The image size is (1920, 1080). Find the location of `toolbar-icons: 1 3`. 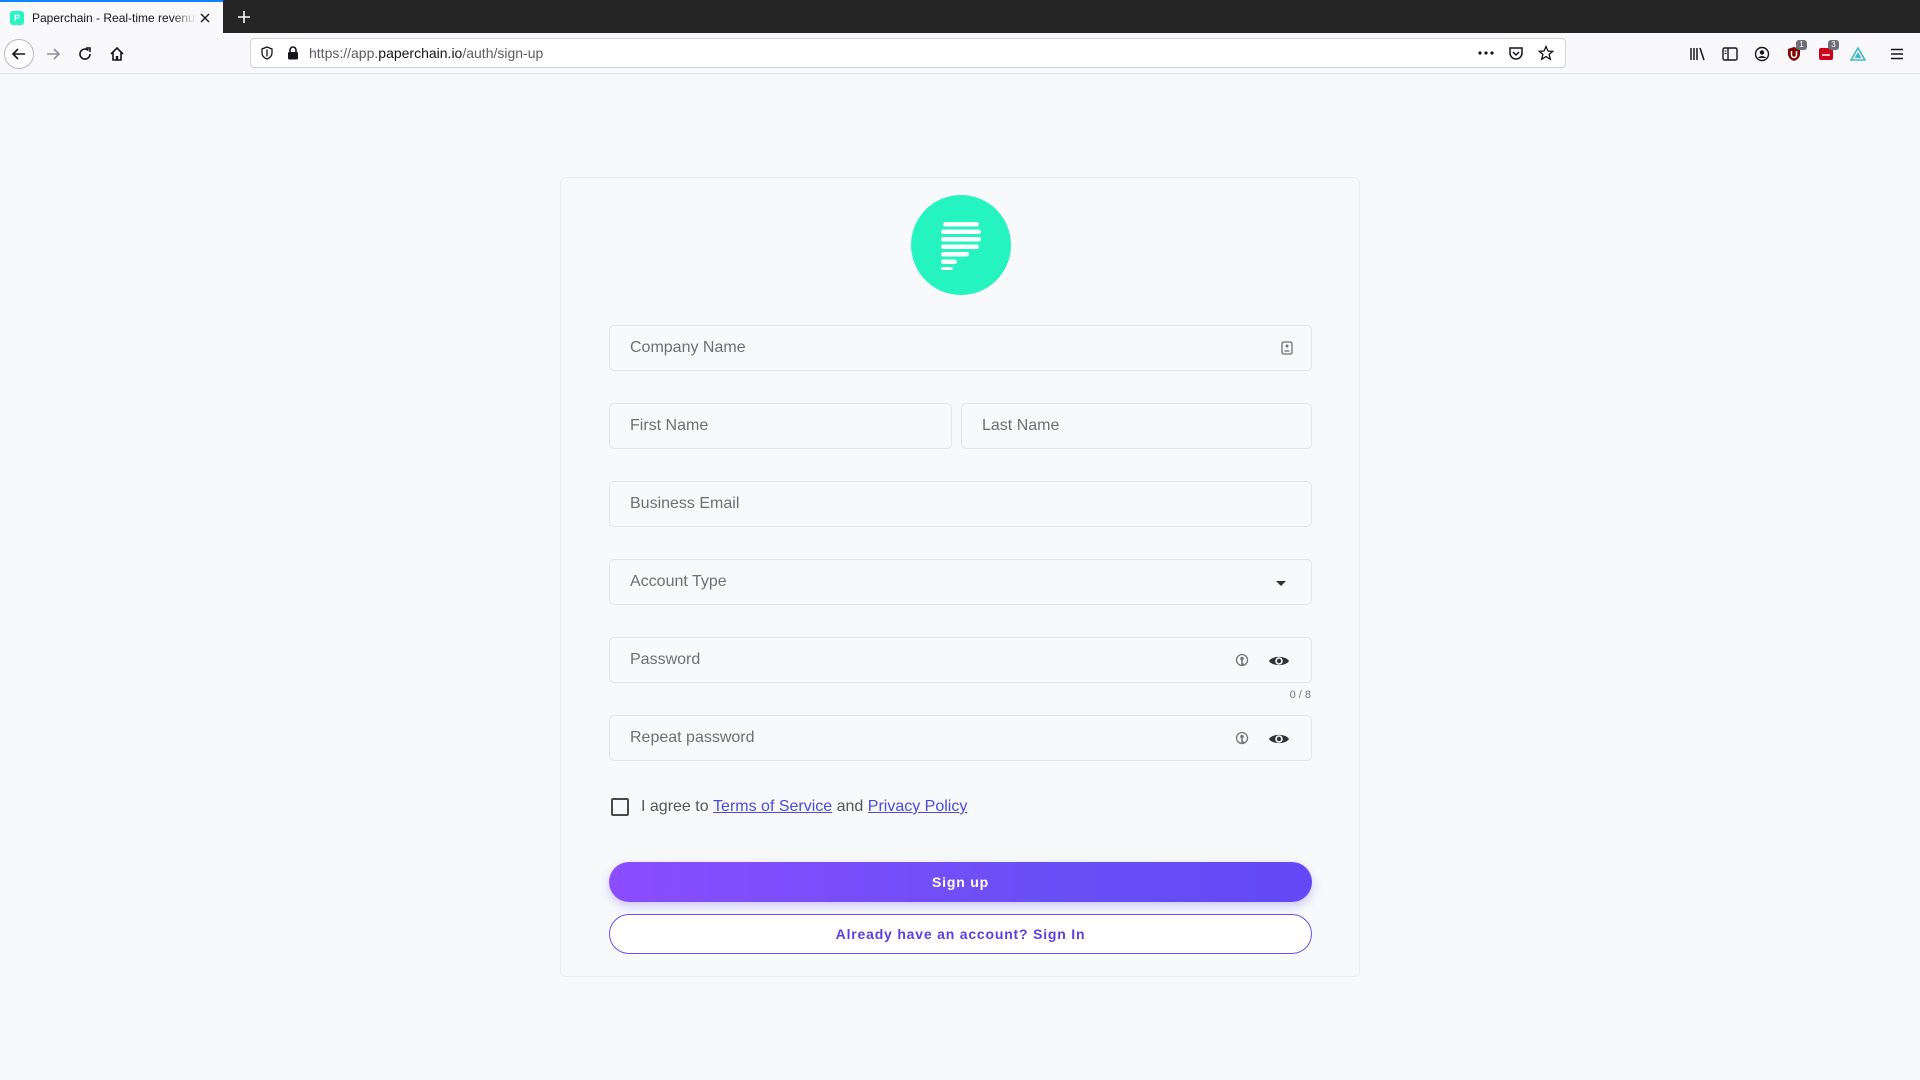

toolbar-icons: 1 3 is located at coordinates (1801, 54).